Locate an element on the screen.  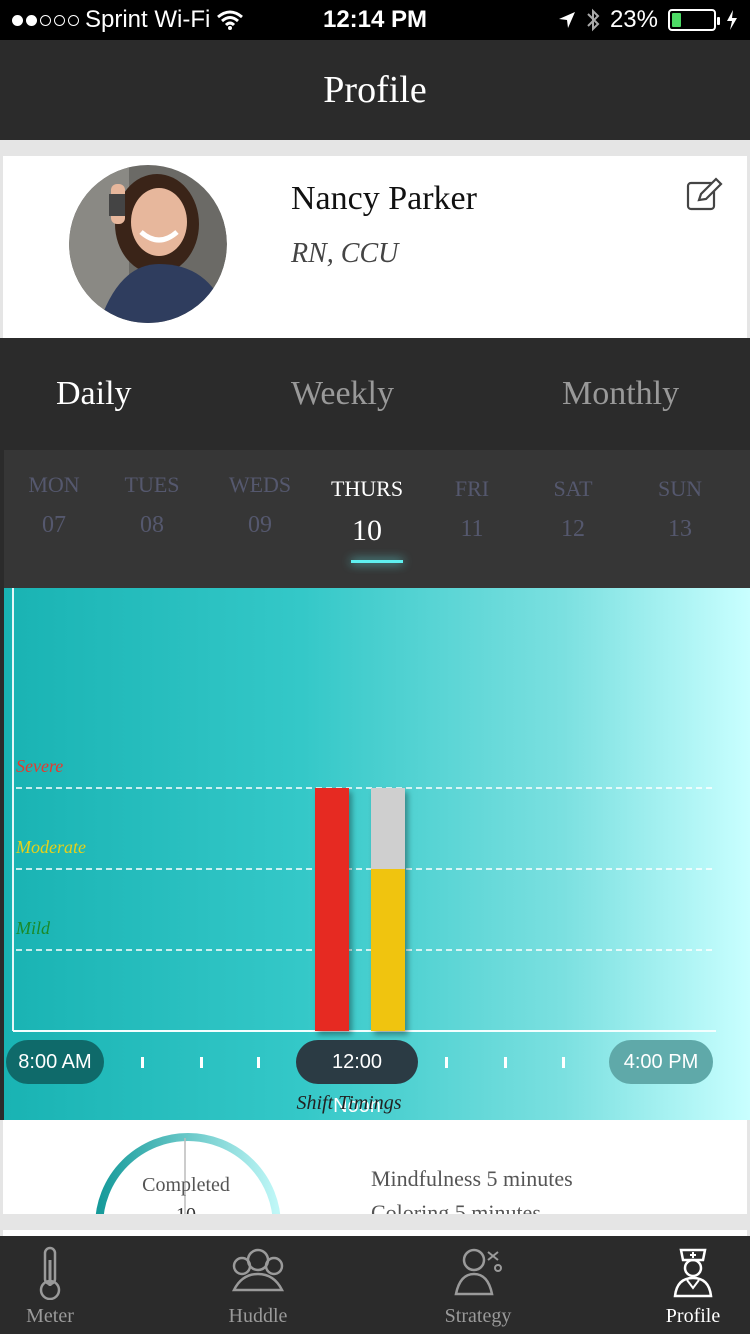
selected-day-indicator is located at coordinates (377, 561).